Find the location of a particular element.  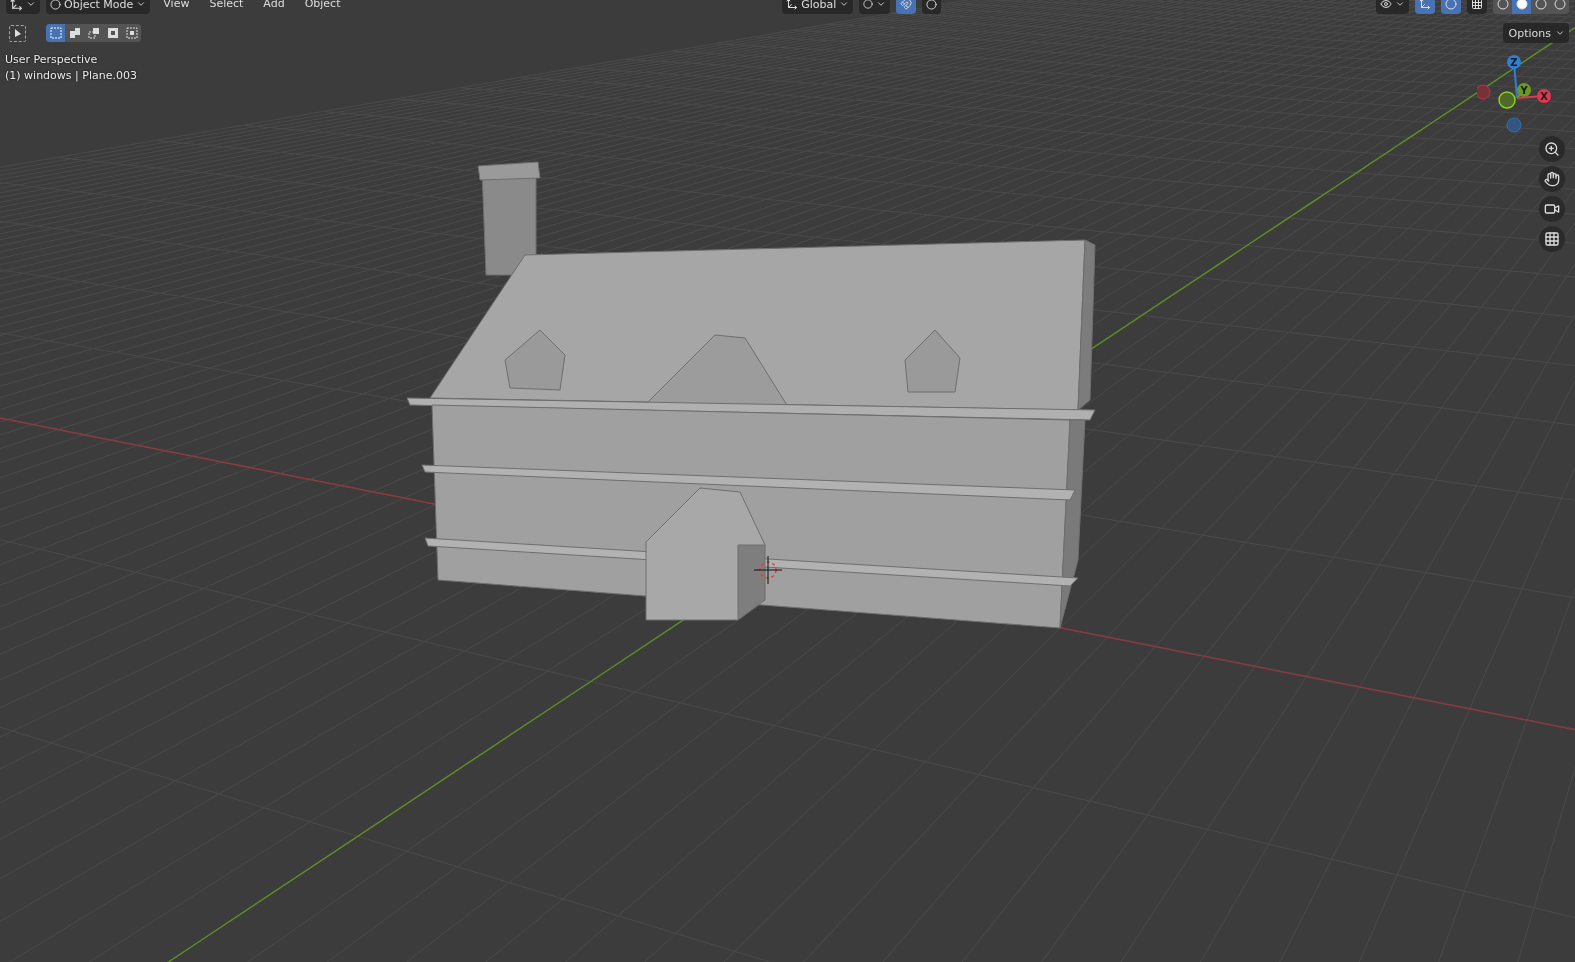

overlays-toggle is located at coordinates (1451, 7).